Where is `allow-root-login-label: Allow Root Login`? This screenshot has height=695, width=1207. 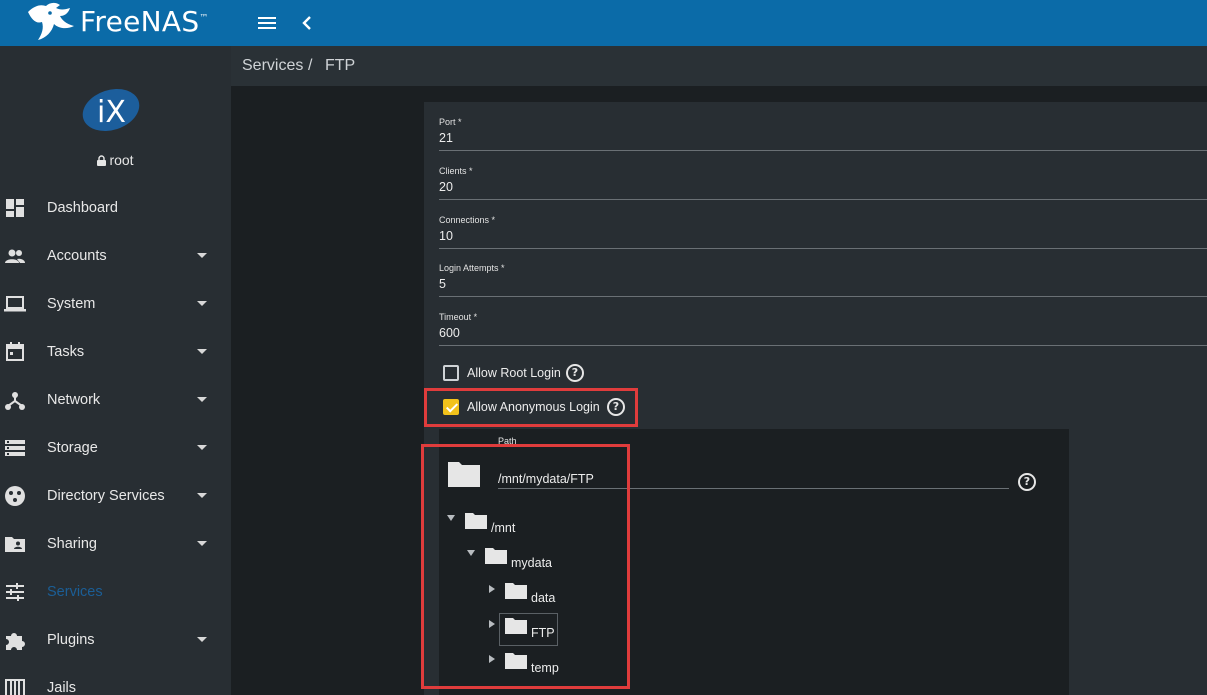
allow-root-login-label: Allow Root Login is located at coordinates (514, 373).